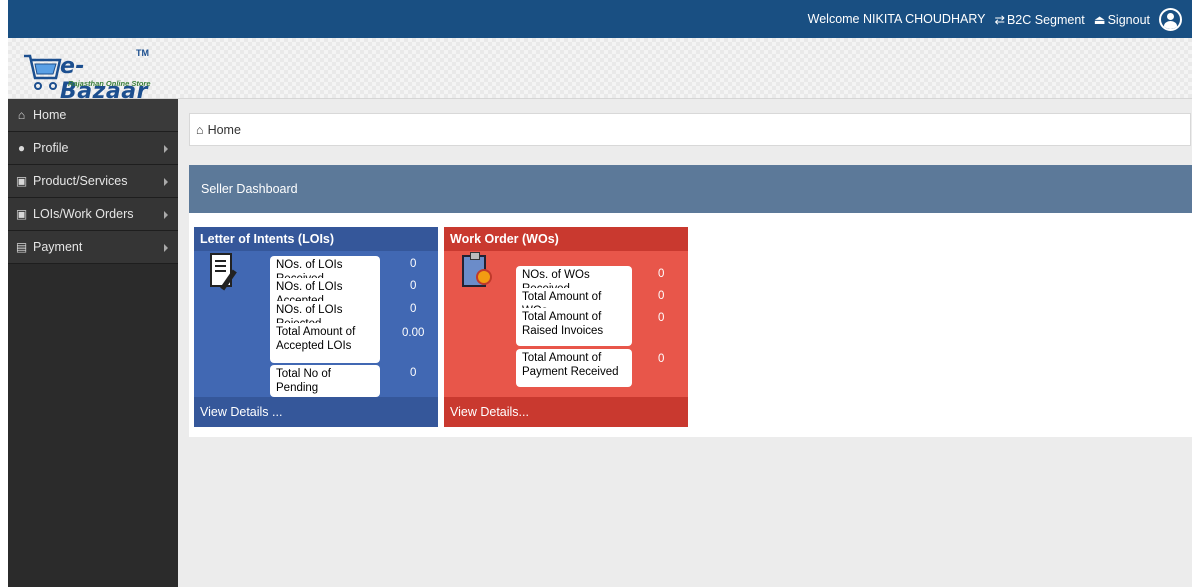 The image size is (1196, 587). I want to click on loi-card-title: Letter of Intents (LOIs), so click(316, 239).